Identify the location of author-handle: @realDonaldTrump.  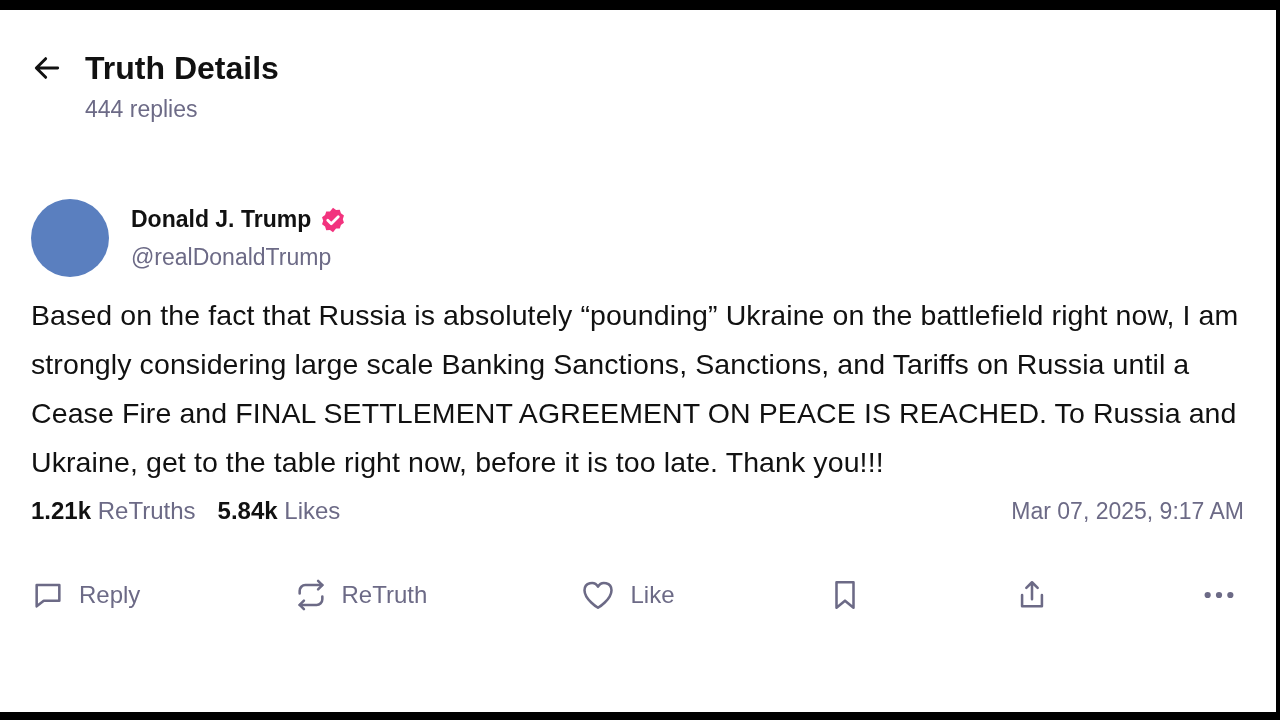
(239, 257).